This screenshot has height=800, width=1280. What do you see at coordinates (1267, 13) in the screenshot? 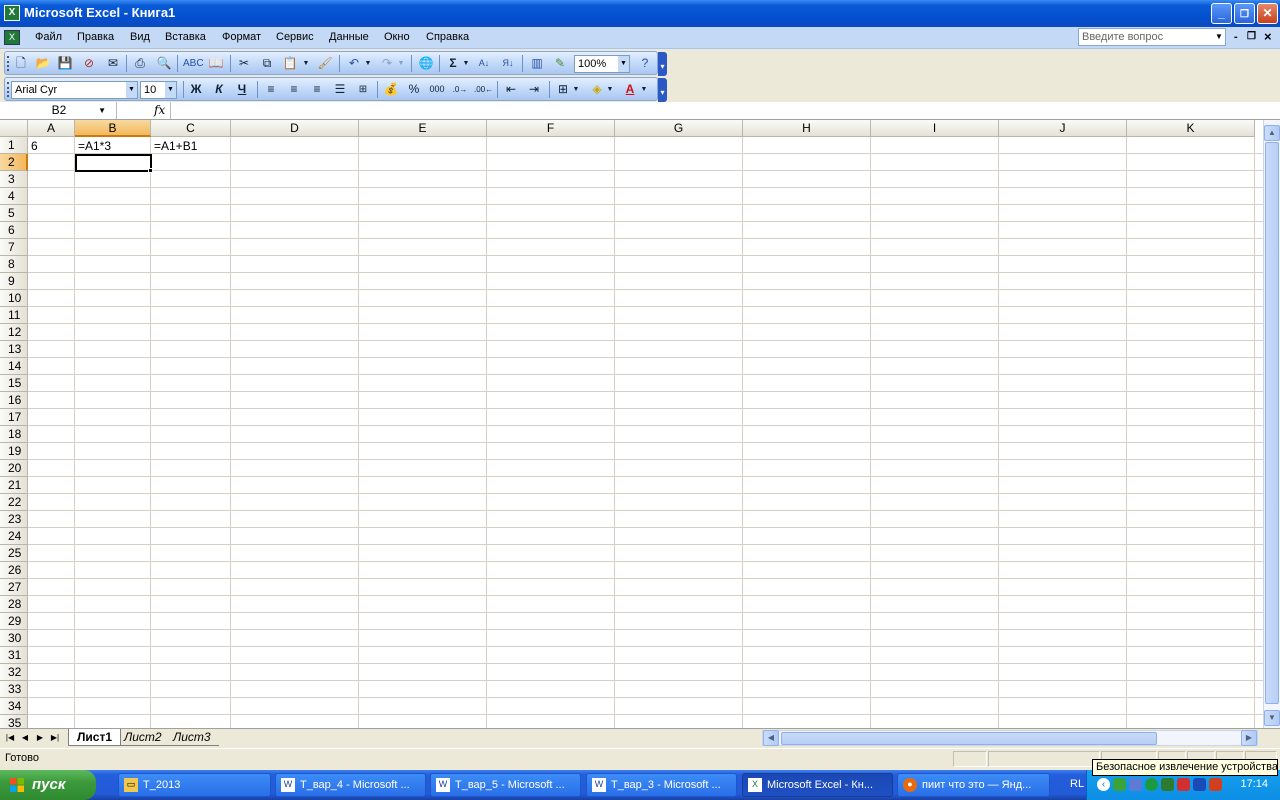
I see `close-button: ✕` at bounding box center [1267, 13].